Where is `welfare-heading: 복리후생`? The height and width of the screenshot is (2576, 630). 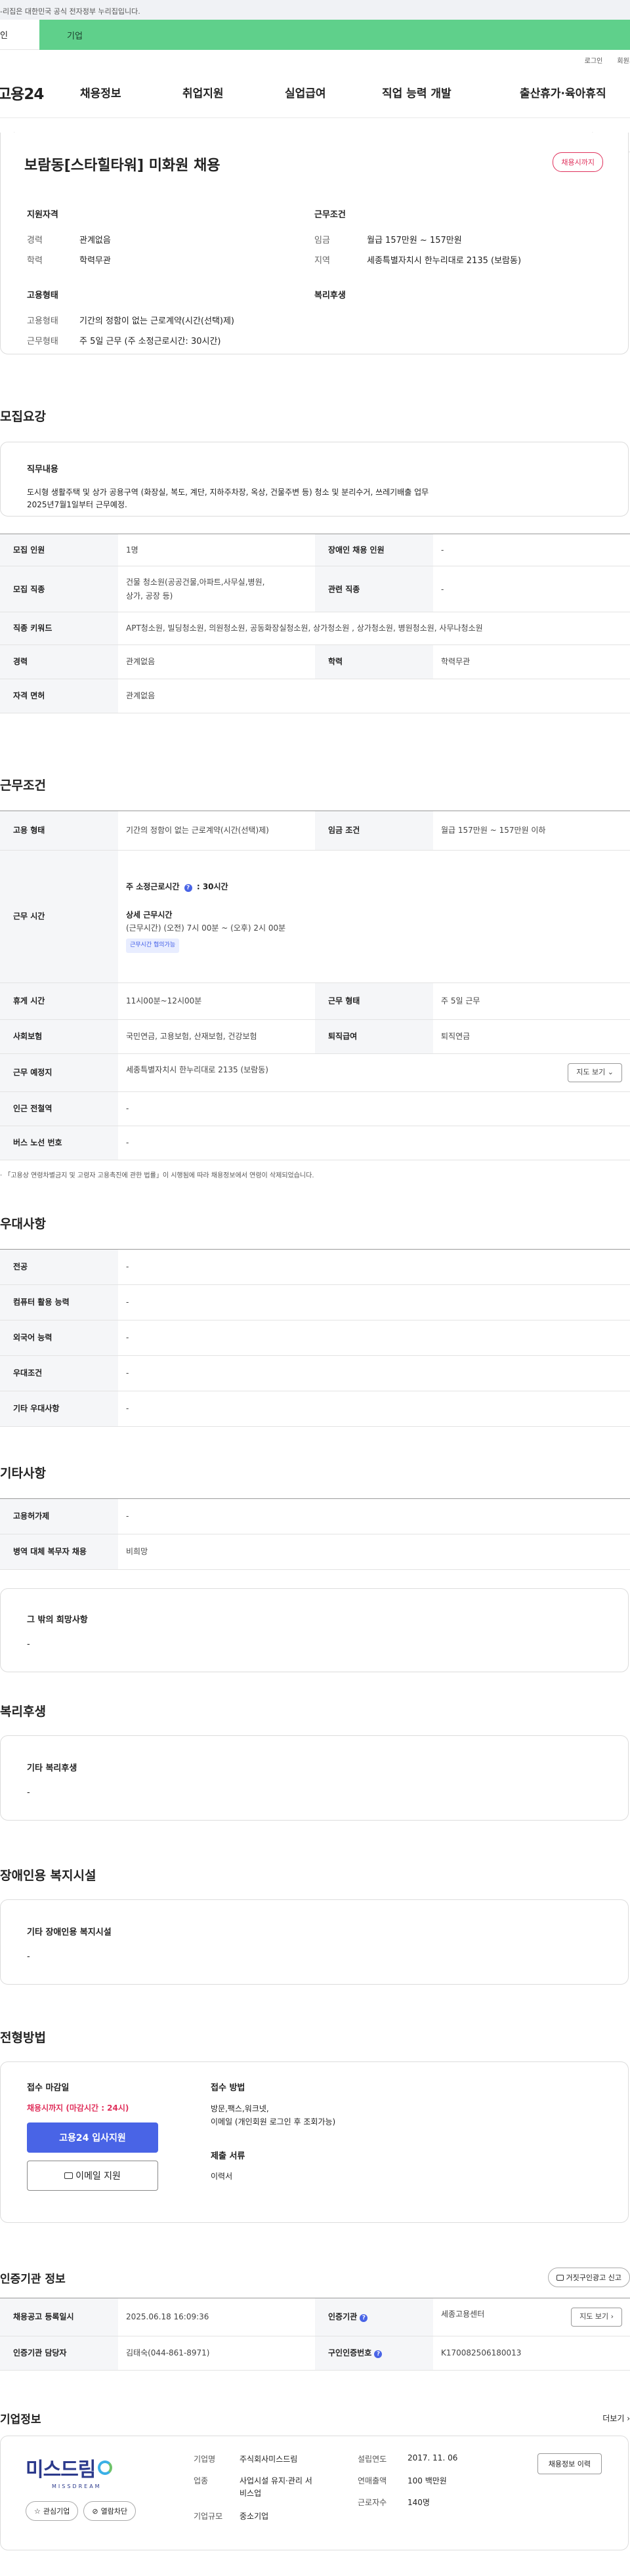 welfare-heading: 복리후생 is located at coordinates (330, 296).